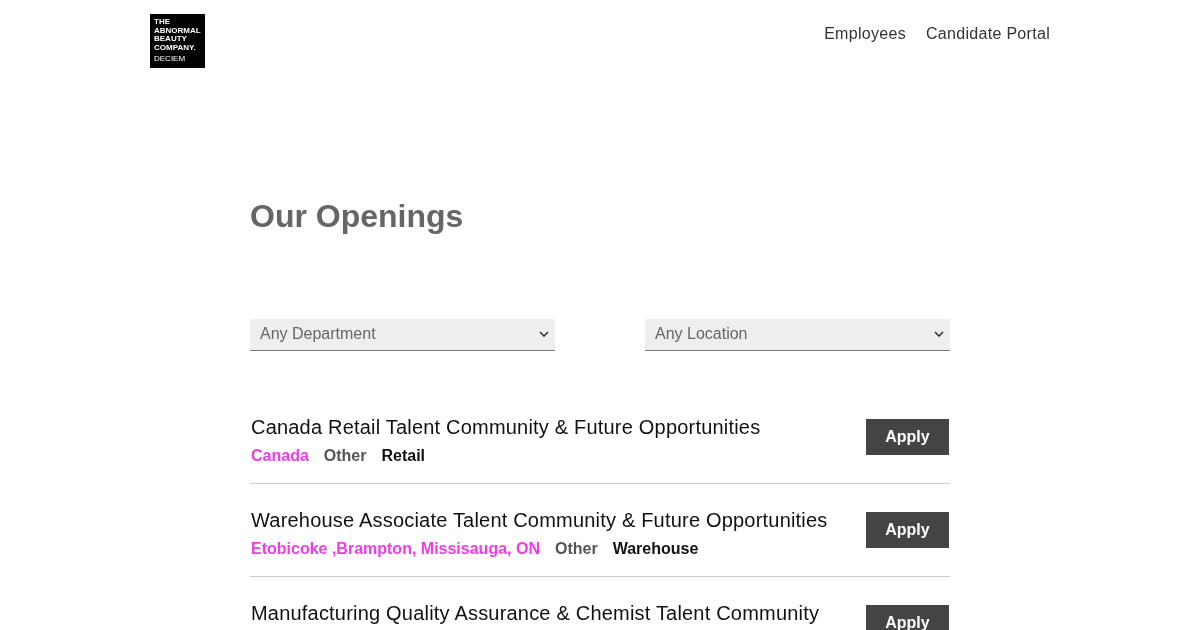 This screenshot has height=630, width=1200. Describe the element at coordinates (655, 548) in the screenshot. I see `job-department: Warehouse` at that location.